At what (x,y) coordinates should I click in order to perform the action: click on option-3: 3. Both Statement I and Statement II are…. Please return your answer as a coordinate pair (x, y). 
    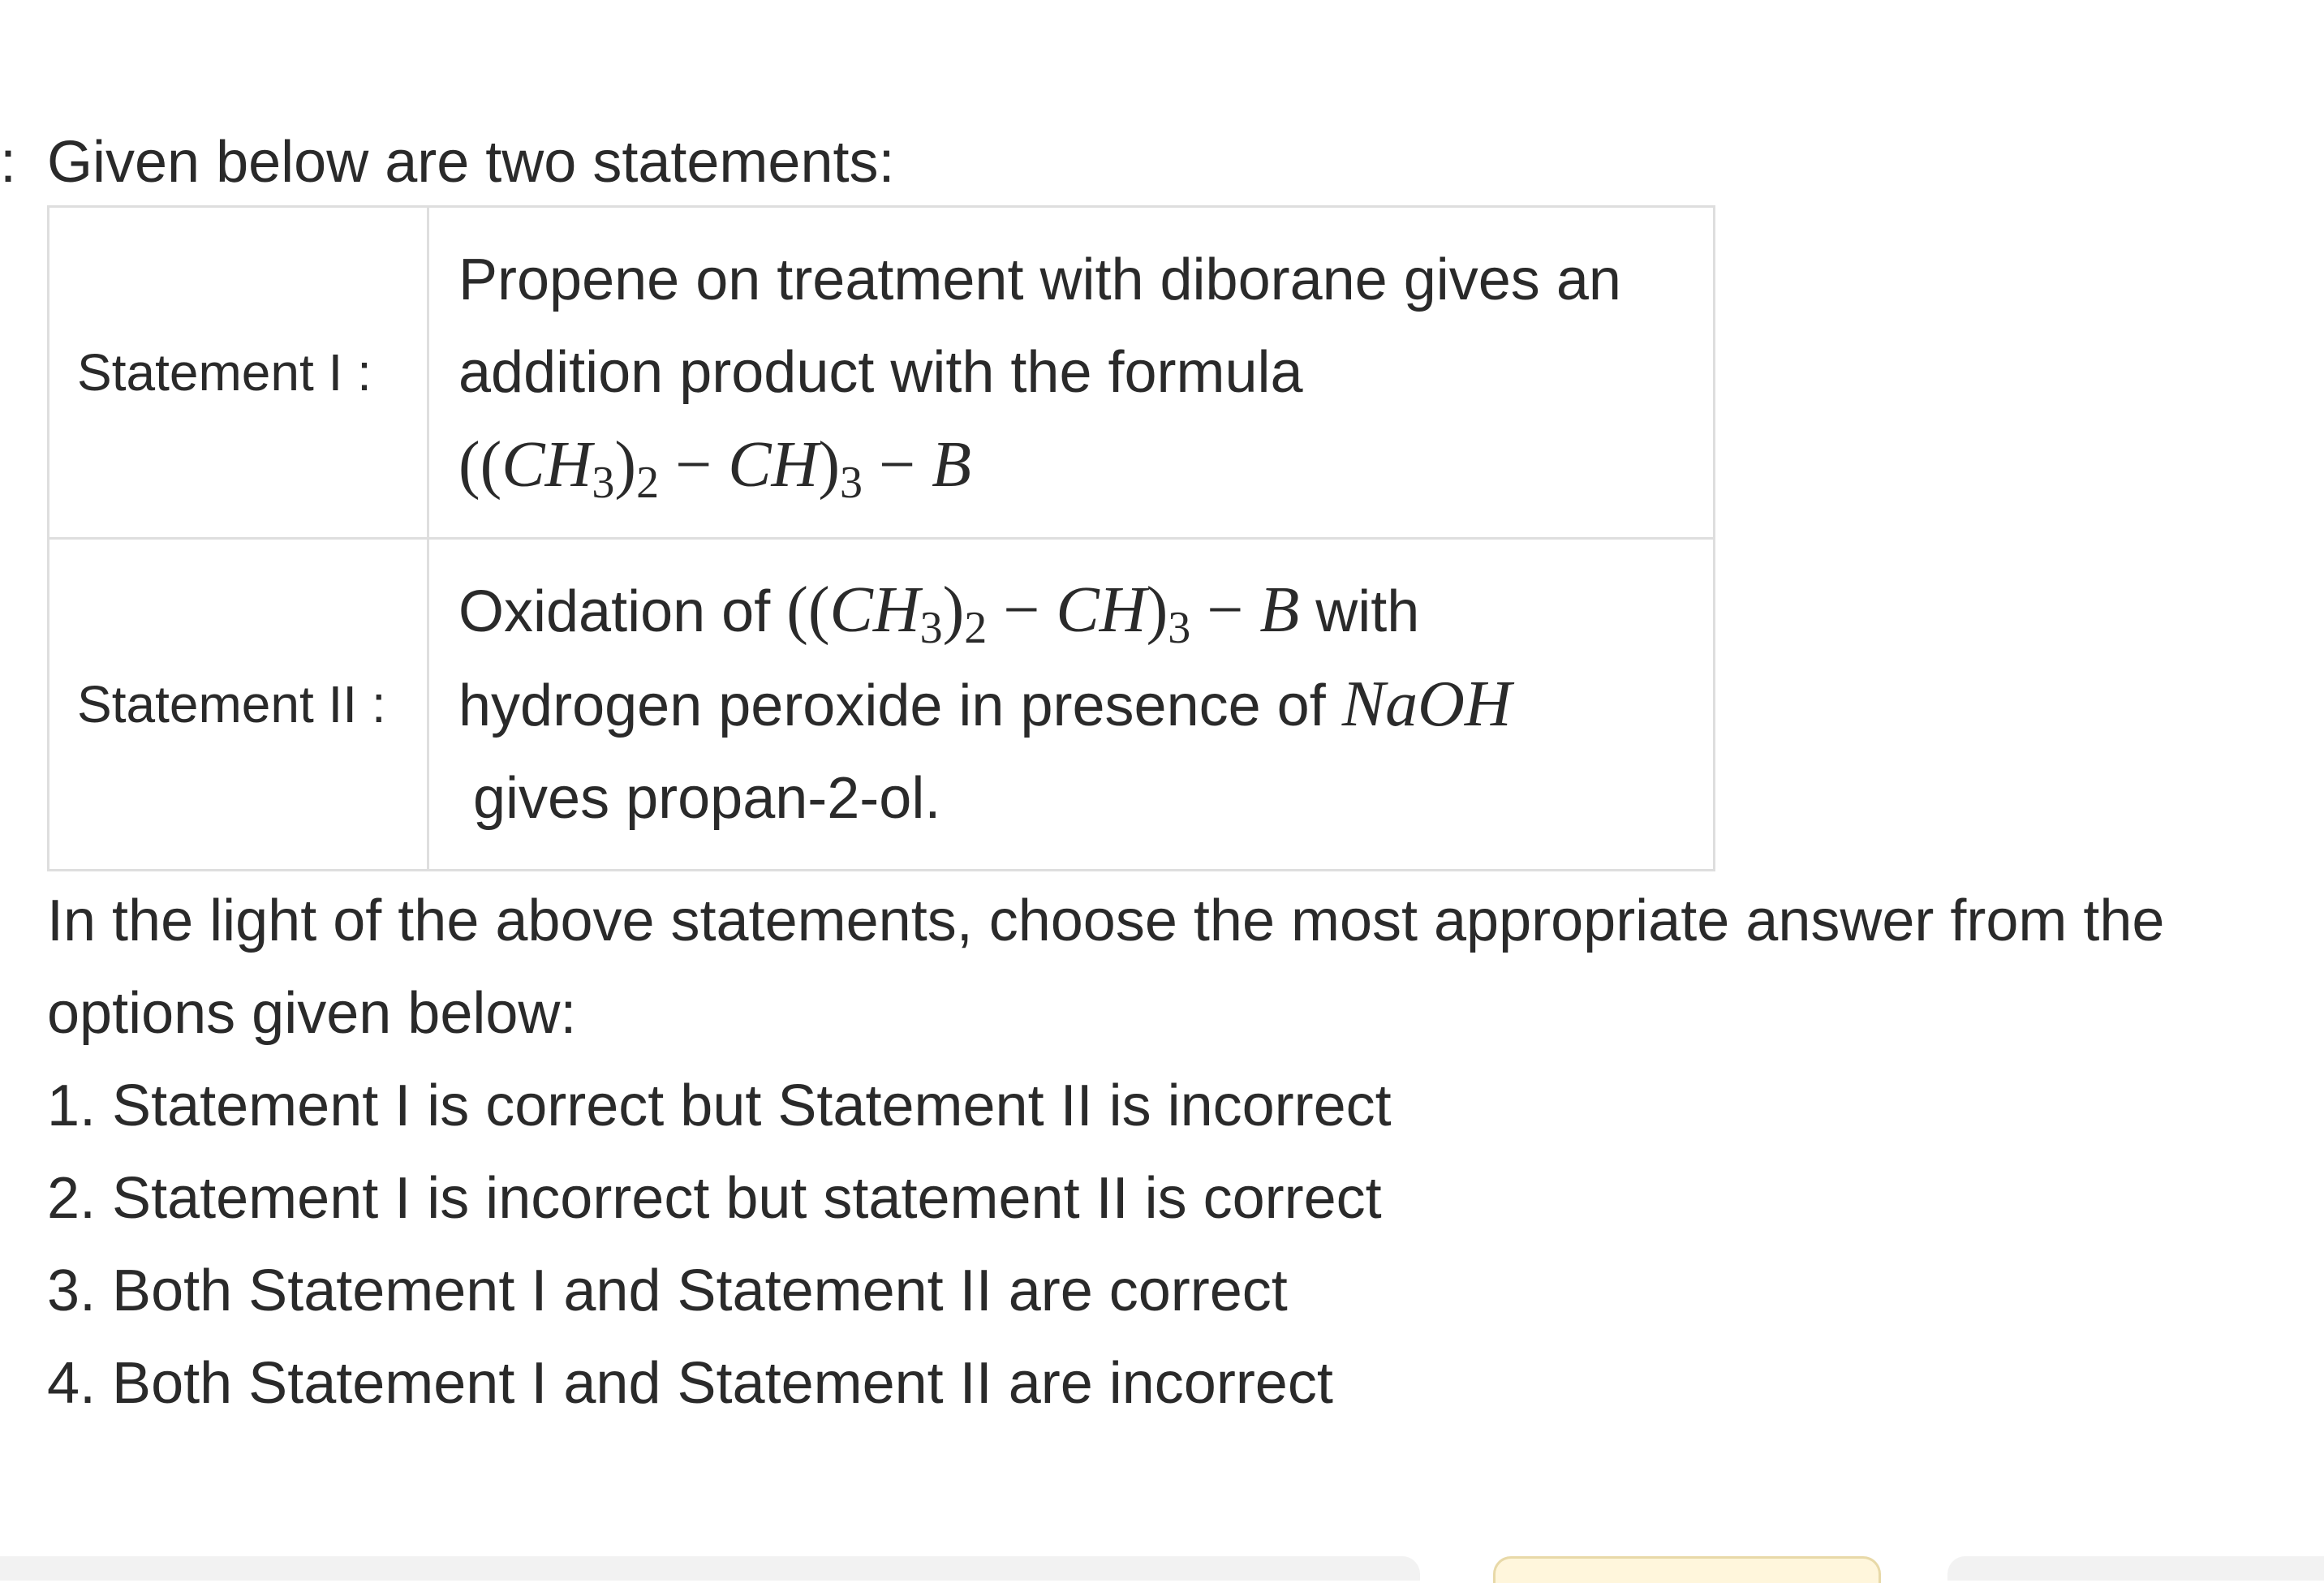
    Looking at the image, I should click on (719, 1291).